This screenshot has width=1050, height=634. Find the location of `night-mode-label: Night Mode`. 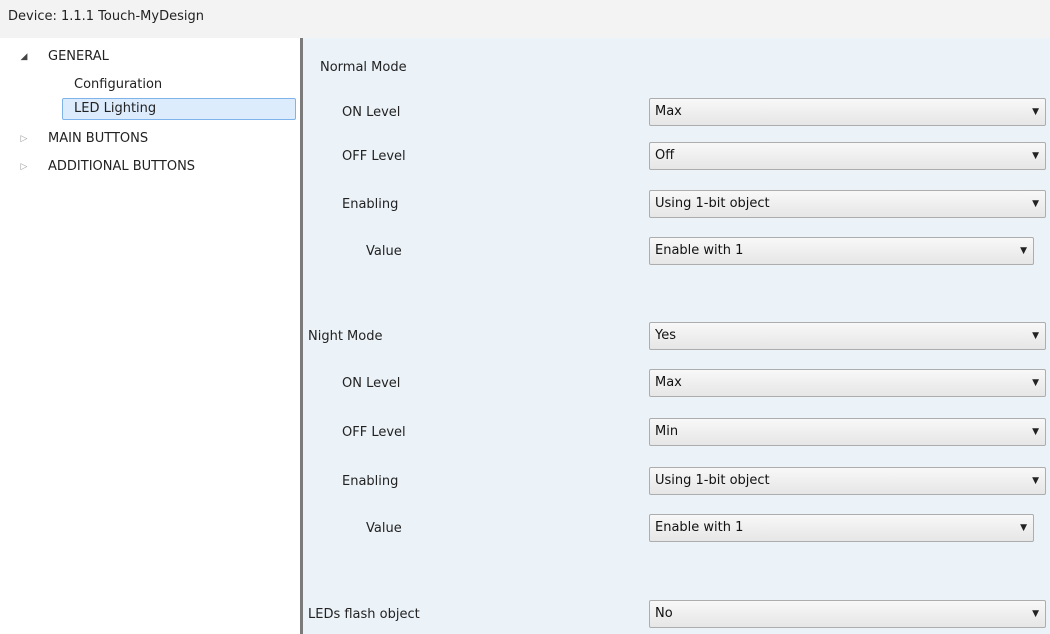

night-mode-label: Night Mode is located at coordinates (345, 336).